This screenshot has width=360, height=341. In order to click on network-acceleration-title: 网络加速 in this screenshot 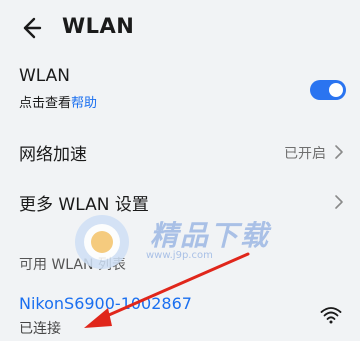, I will do `click(53, 155)`.